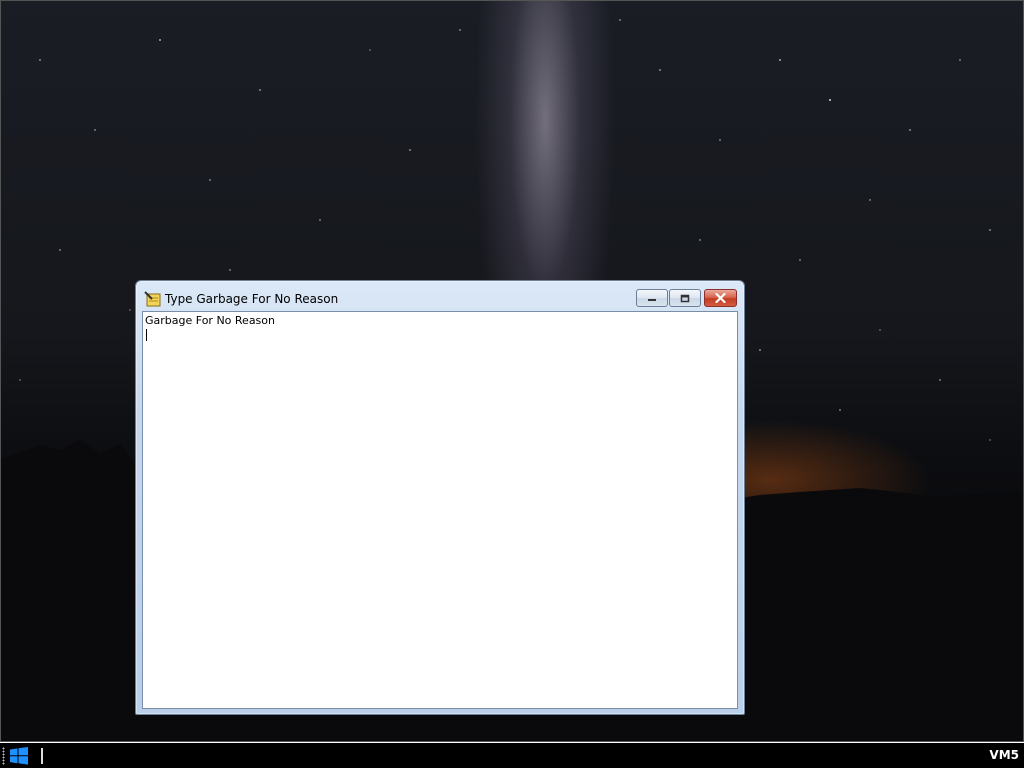  What do you see at coordinates (512, 755) in the screenshot?
I see `taskbar: VM5` at bounding box center [512, 755].